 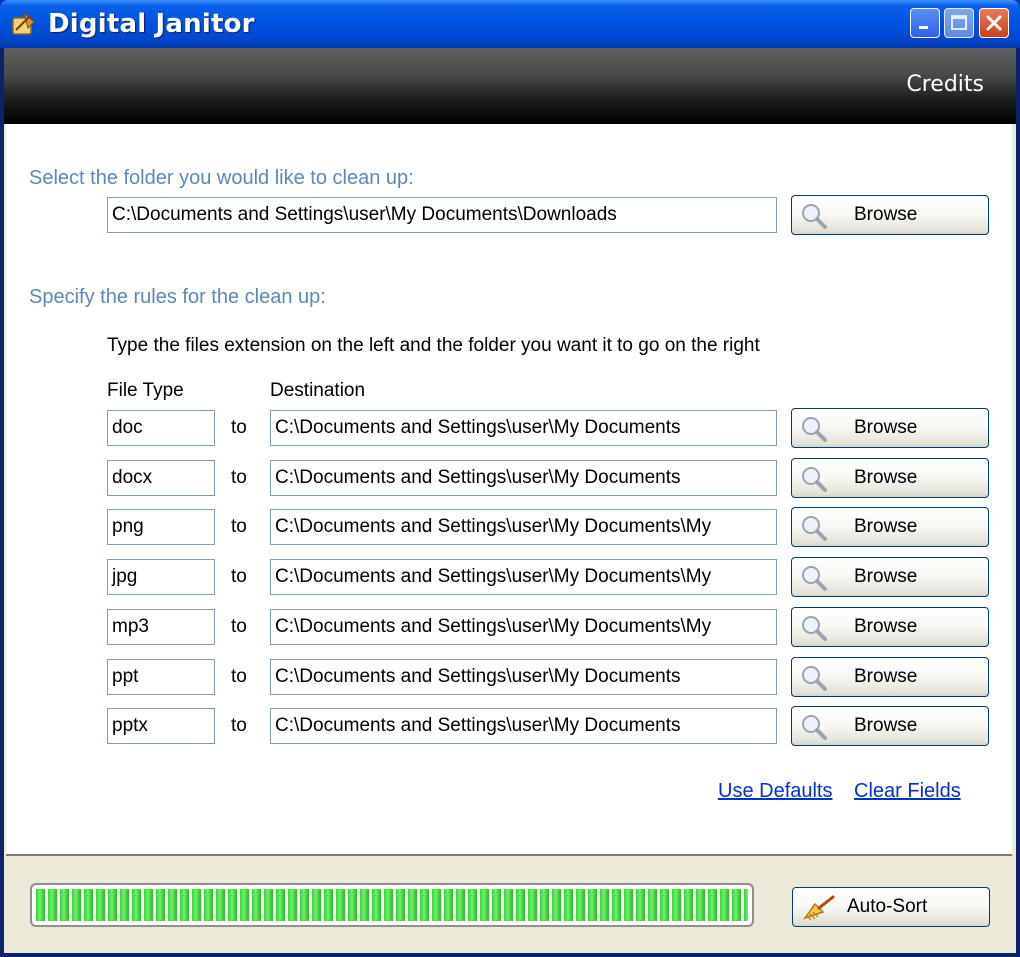 What do you see at coordinates (145, 390) in the screenshot?
I see `file-type-column-header: File Type` at bounding box center [145, 390].